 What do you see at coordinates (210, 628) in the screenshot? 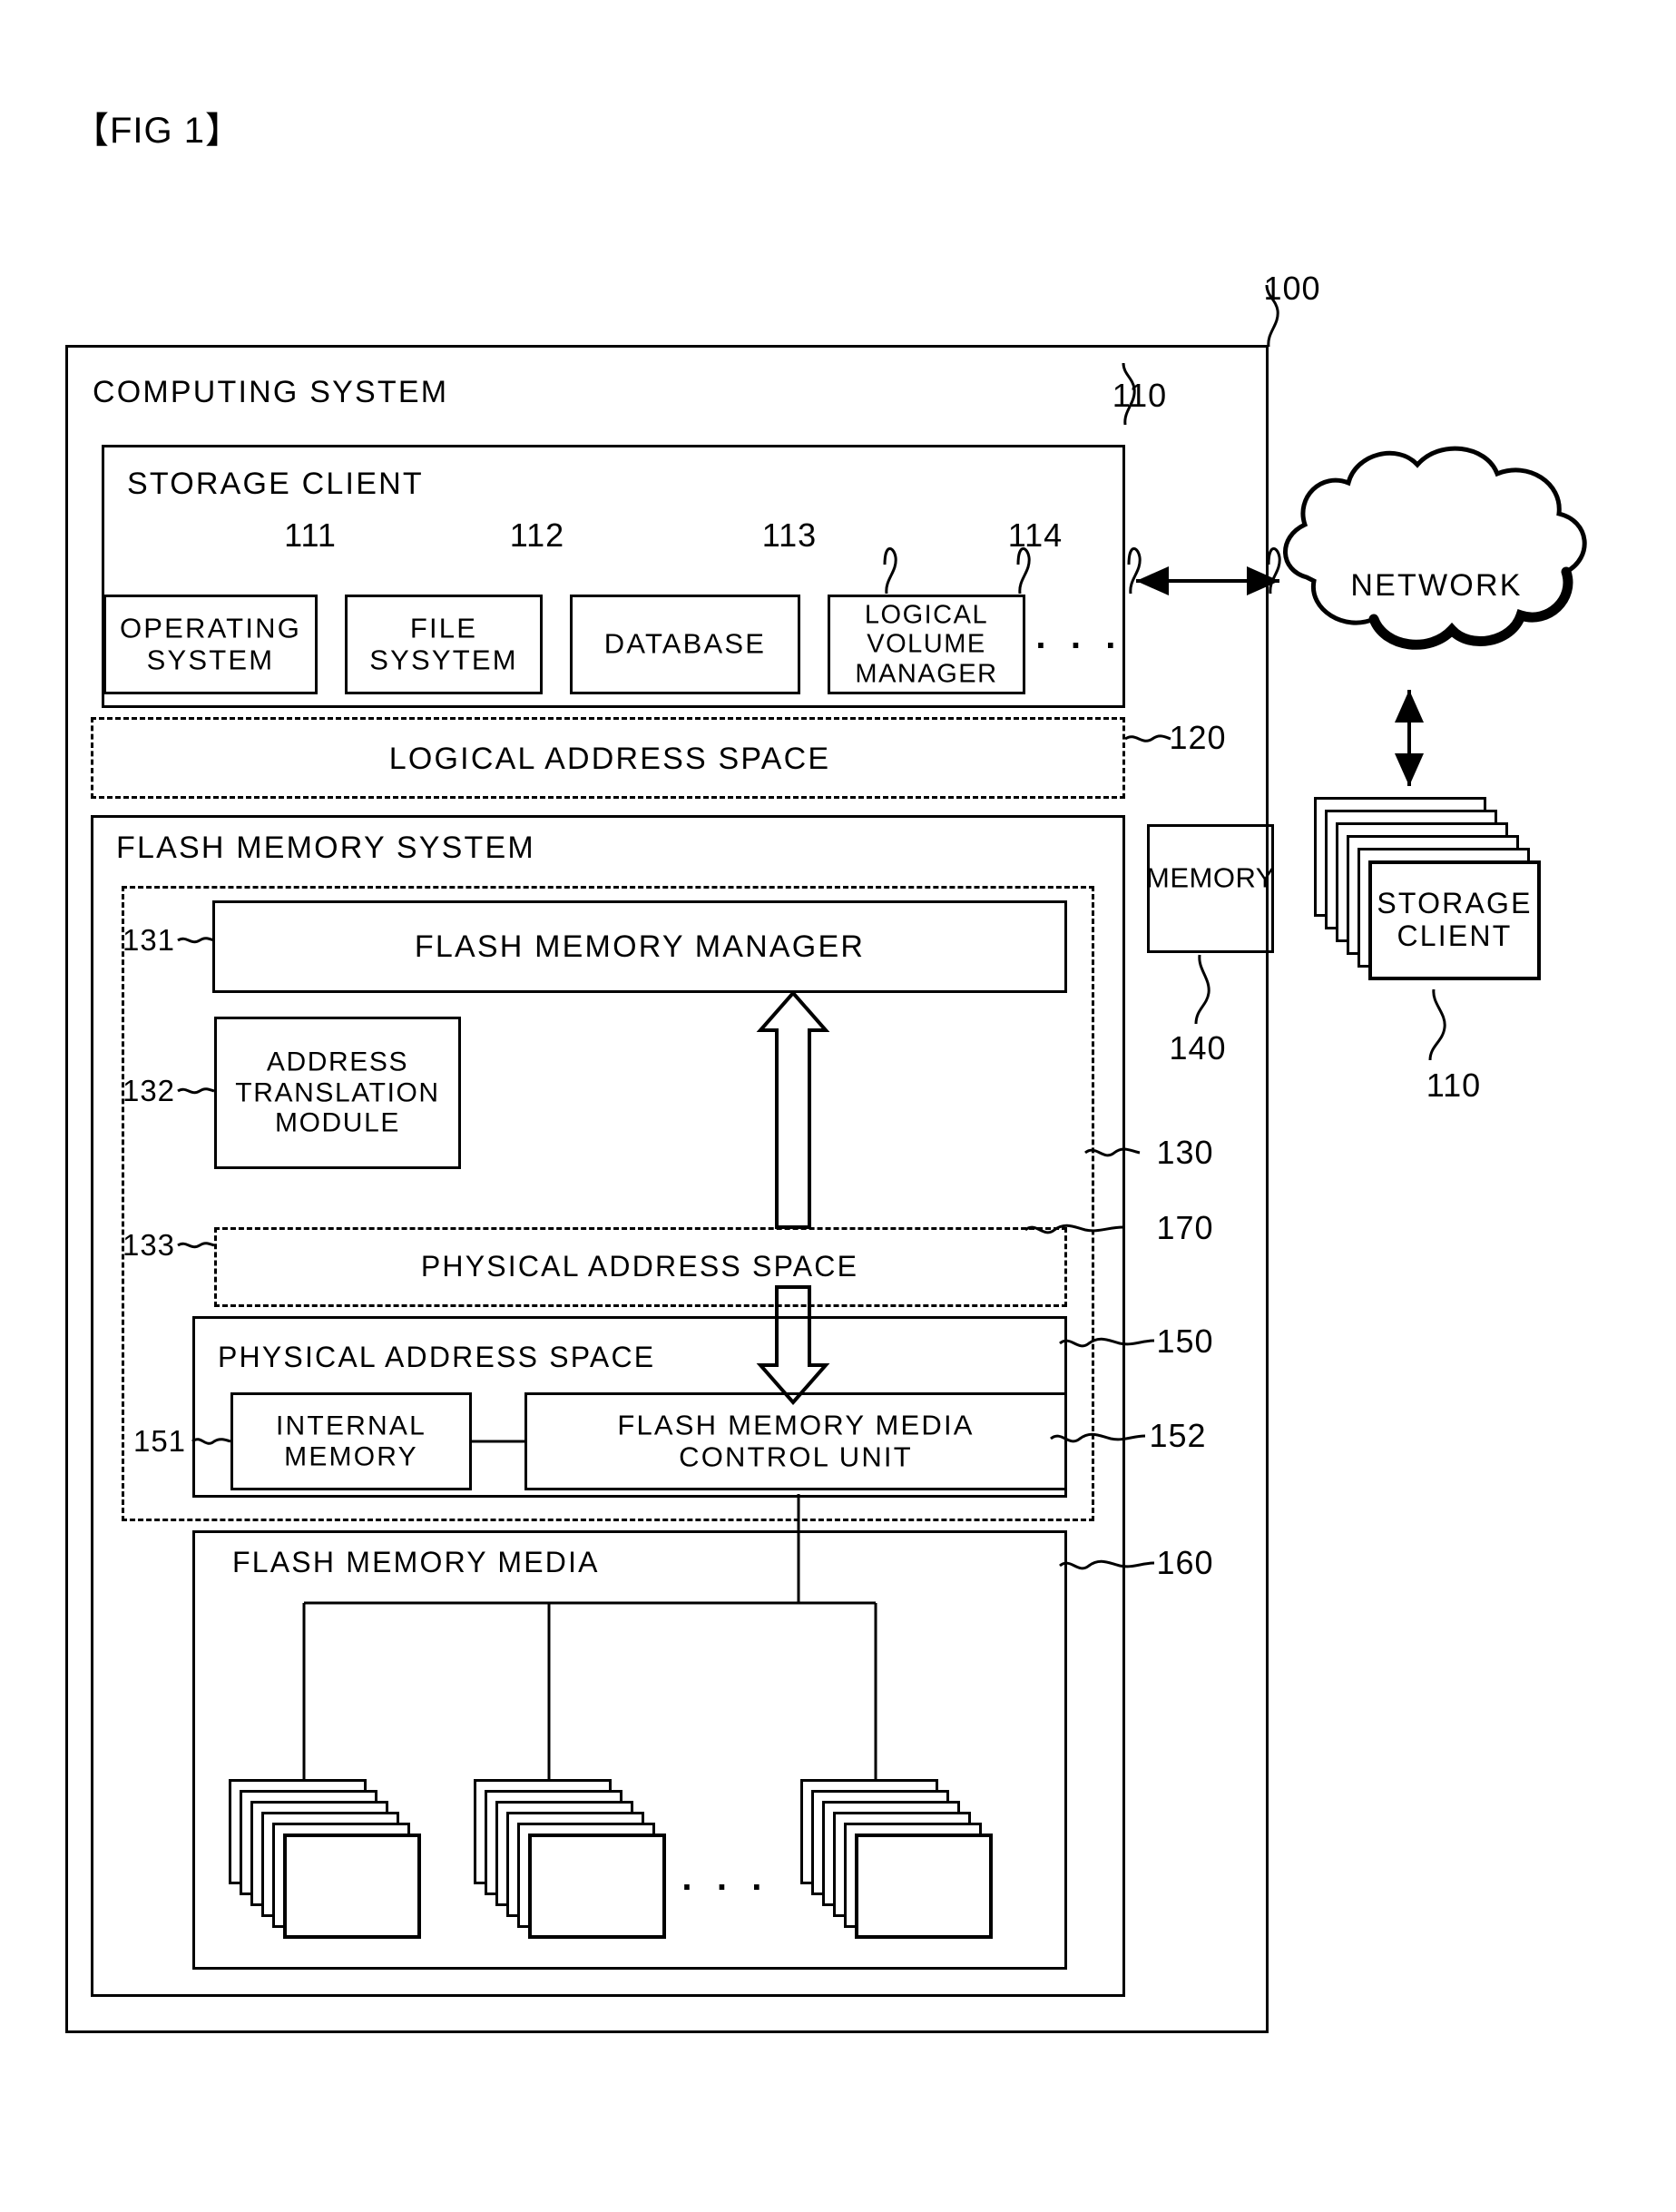
I see `operating-system-line-1: OPERATING` at bounding box center [210, 628].